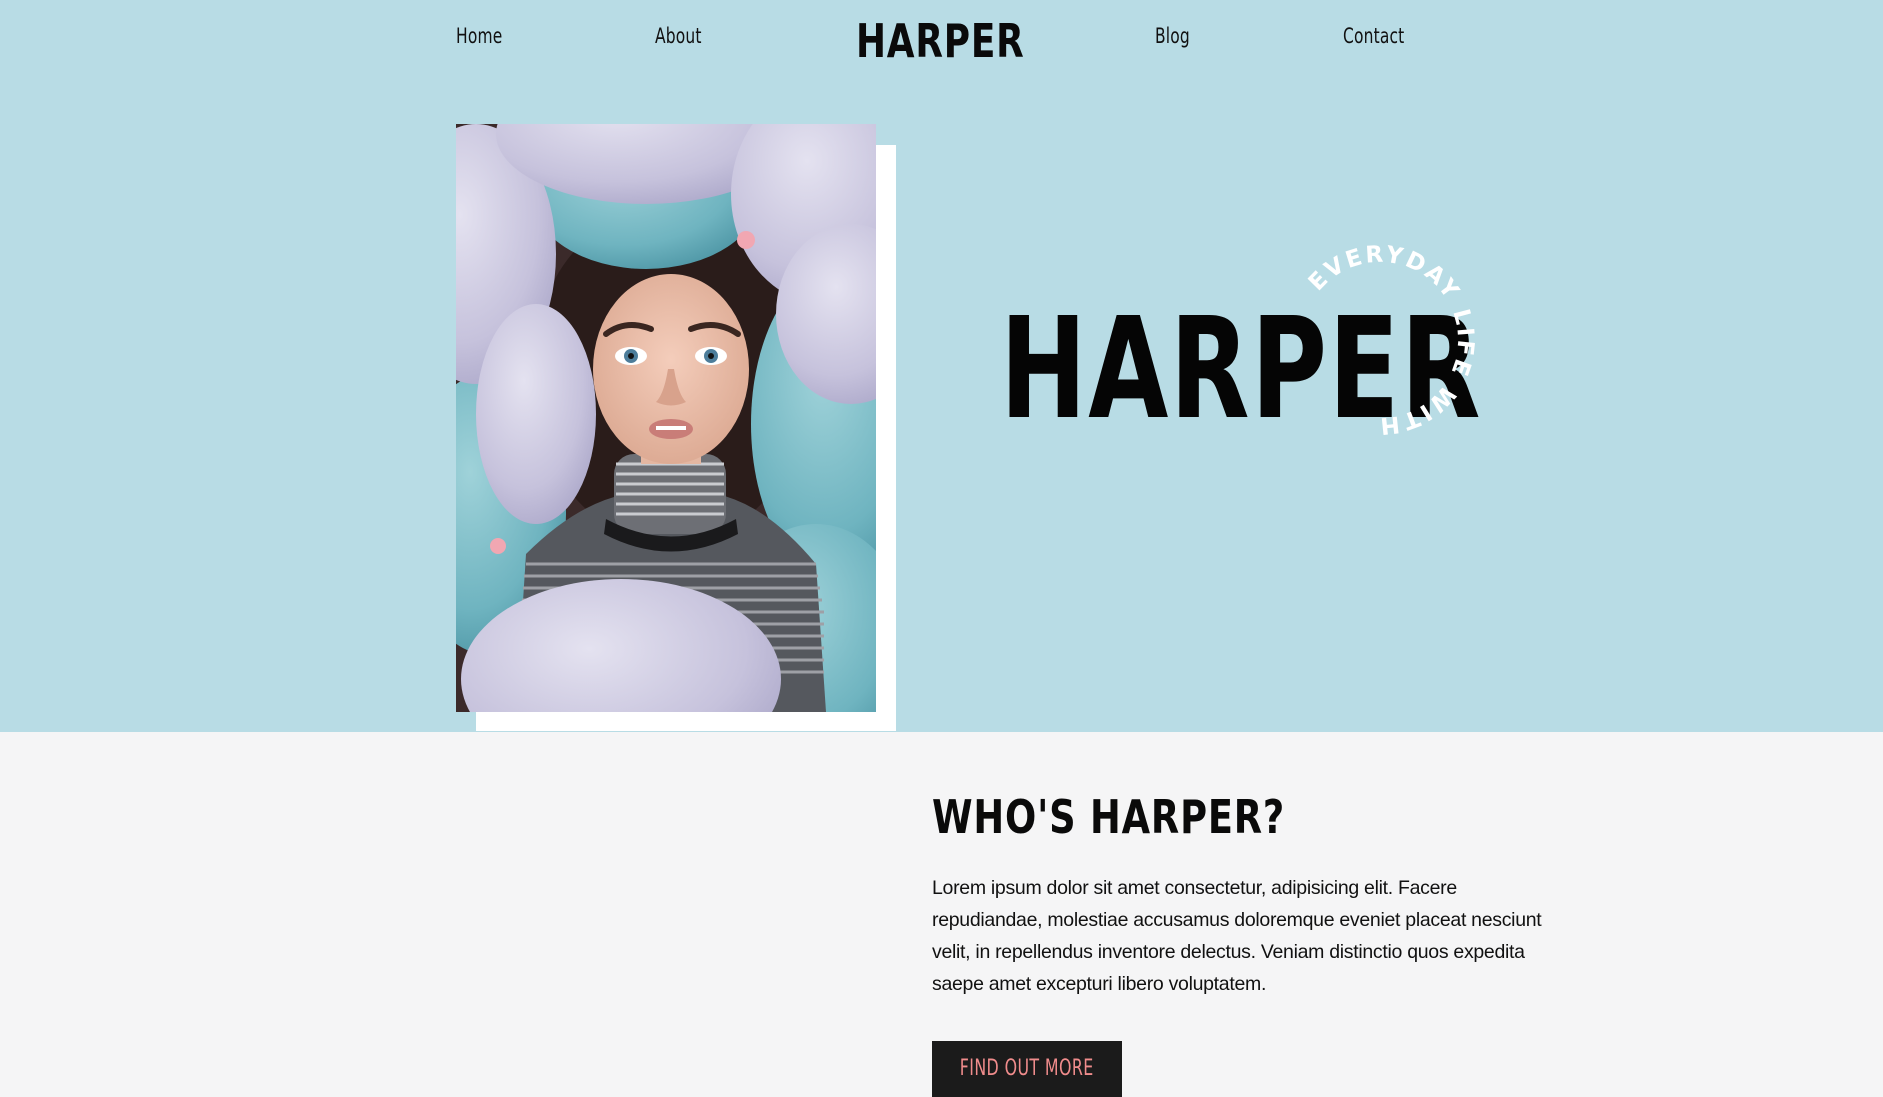 Image resolution: width=1883 pixels, height=1097 pixels. I want to click on find-out-more-label: FIND OUT MORE, so click(1027, 1068).